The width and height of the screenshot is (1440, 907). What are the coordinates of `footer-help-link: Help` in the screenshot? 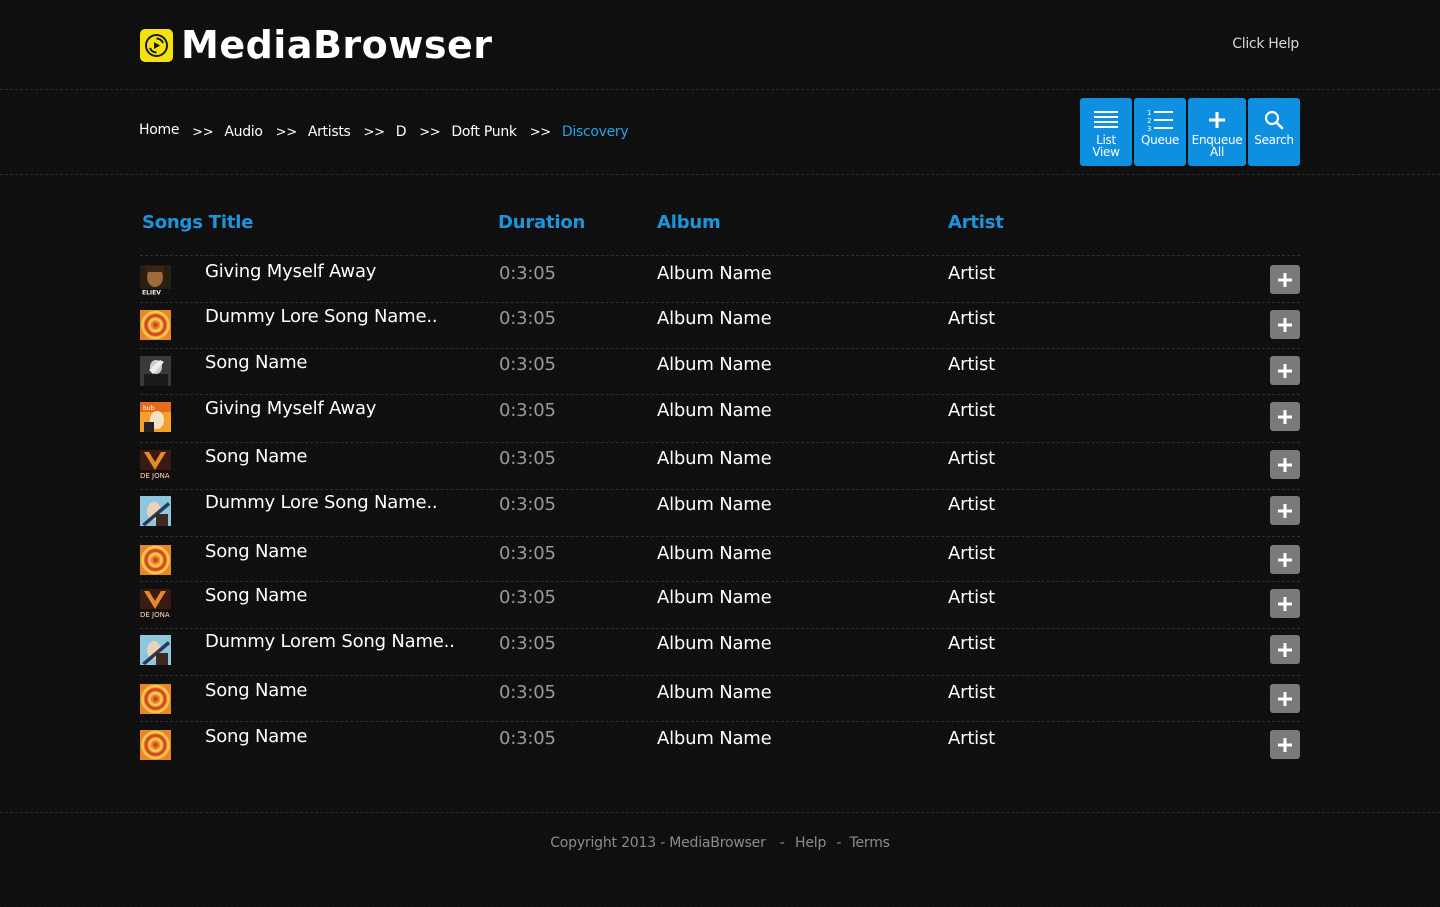 It's located at (810, 843).